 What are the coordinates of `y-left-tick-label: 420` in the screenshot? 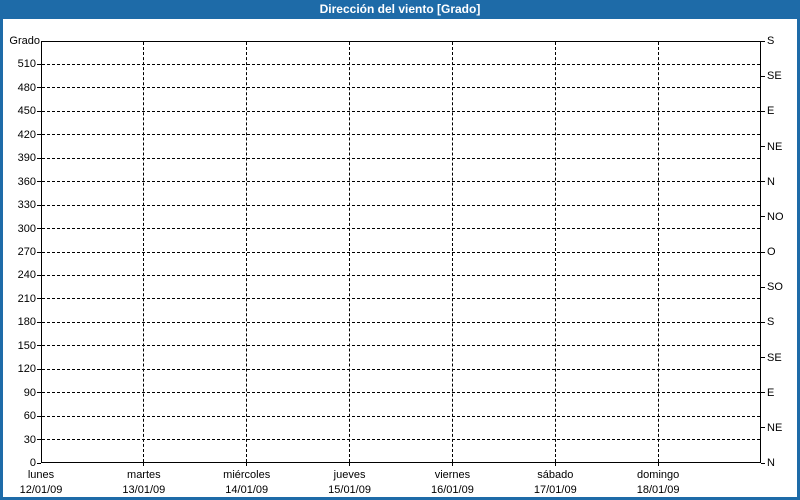 It's located at (26, 134).